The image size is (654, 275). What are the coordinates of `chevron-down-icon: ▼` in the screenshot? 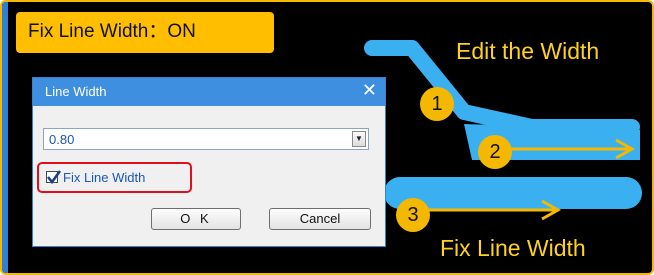 It's located at (359, 139).